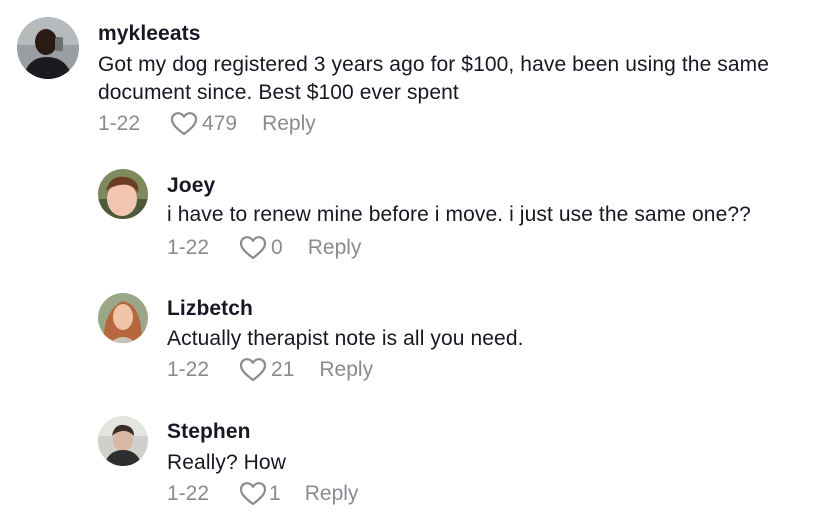 The image size is (826, 517). I want to click on like-button: 479, so click(203, 123).